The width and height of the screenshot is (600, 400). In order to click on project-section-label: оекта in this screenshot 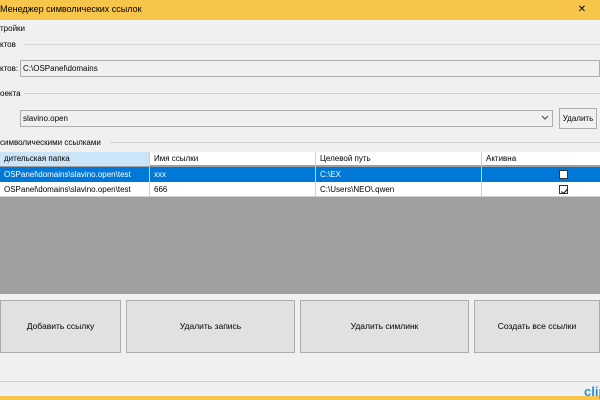, I will do `click(10, 93)`.